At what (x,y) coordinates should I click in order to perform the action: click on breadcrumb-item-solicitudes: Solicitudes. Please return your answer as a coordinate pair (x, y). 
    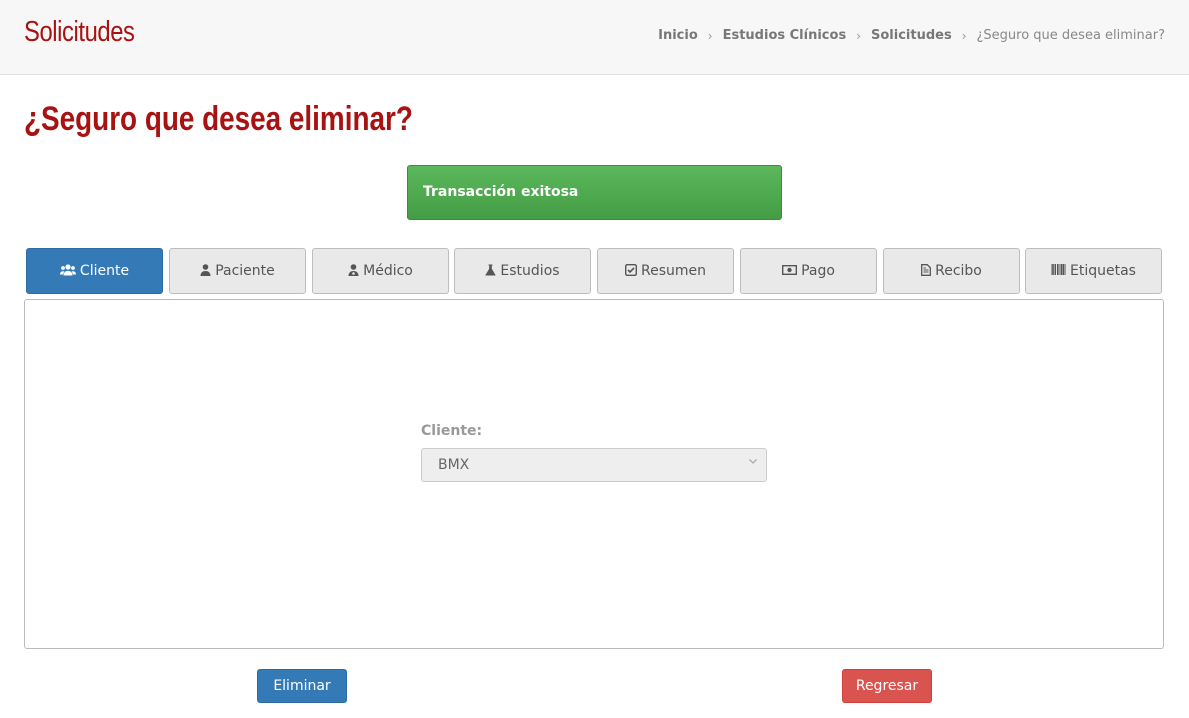
    Looking at the image, I should click on (911, 35).